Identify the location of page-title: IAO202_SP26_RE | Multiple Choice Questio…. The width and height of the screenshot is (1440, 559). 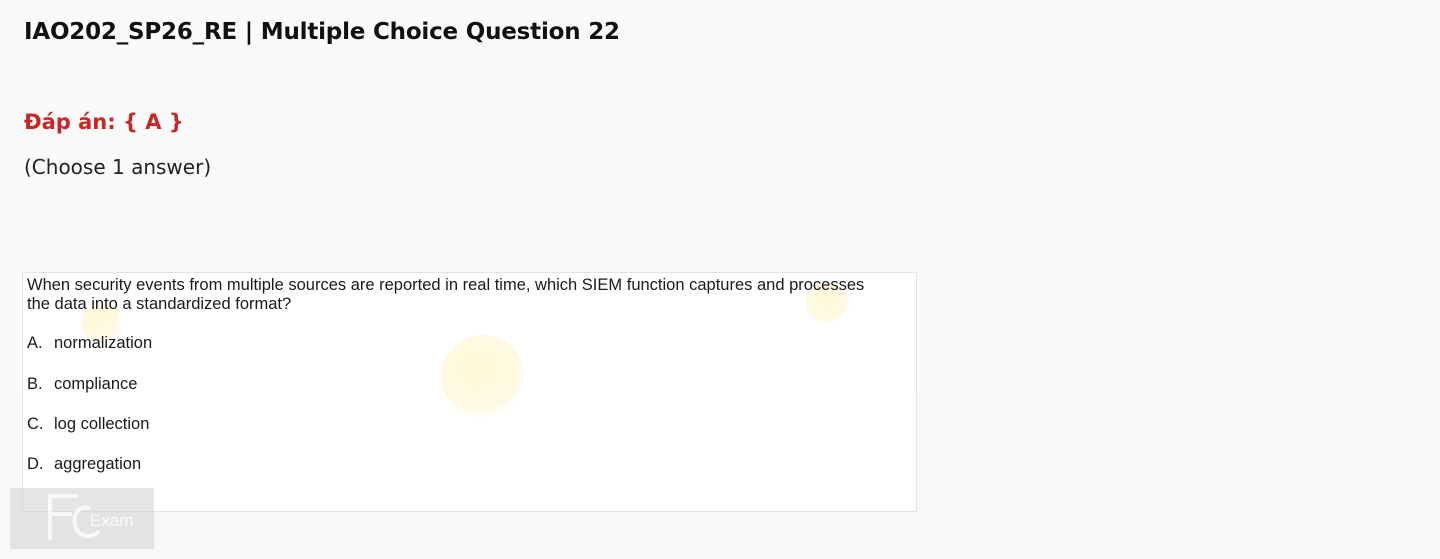
(322, 32).